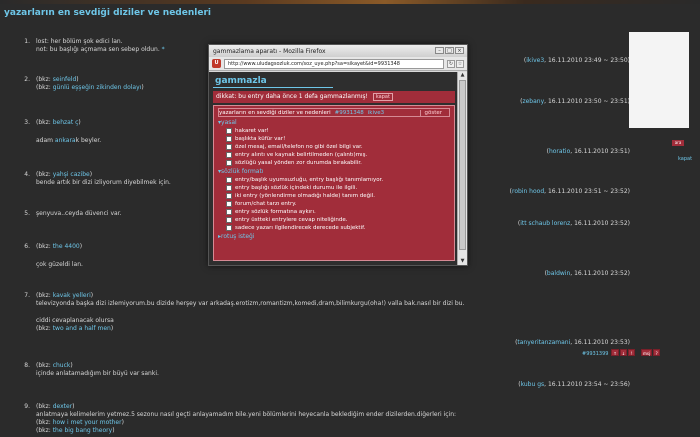 The image size is (700, 437). I want to click on entry-meta: (horatio, 16.11.2010 23:51), so click(588, 151).